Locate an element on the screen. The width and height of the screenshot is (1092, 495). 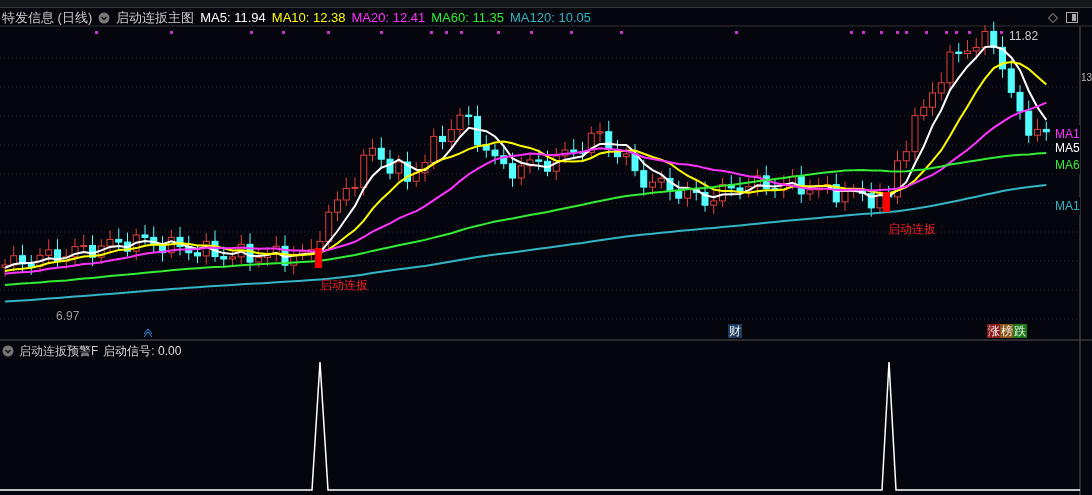
moving-average-value: MA5: 11.94 is located at coordinates (233, 18).